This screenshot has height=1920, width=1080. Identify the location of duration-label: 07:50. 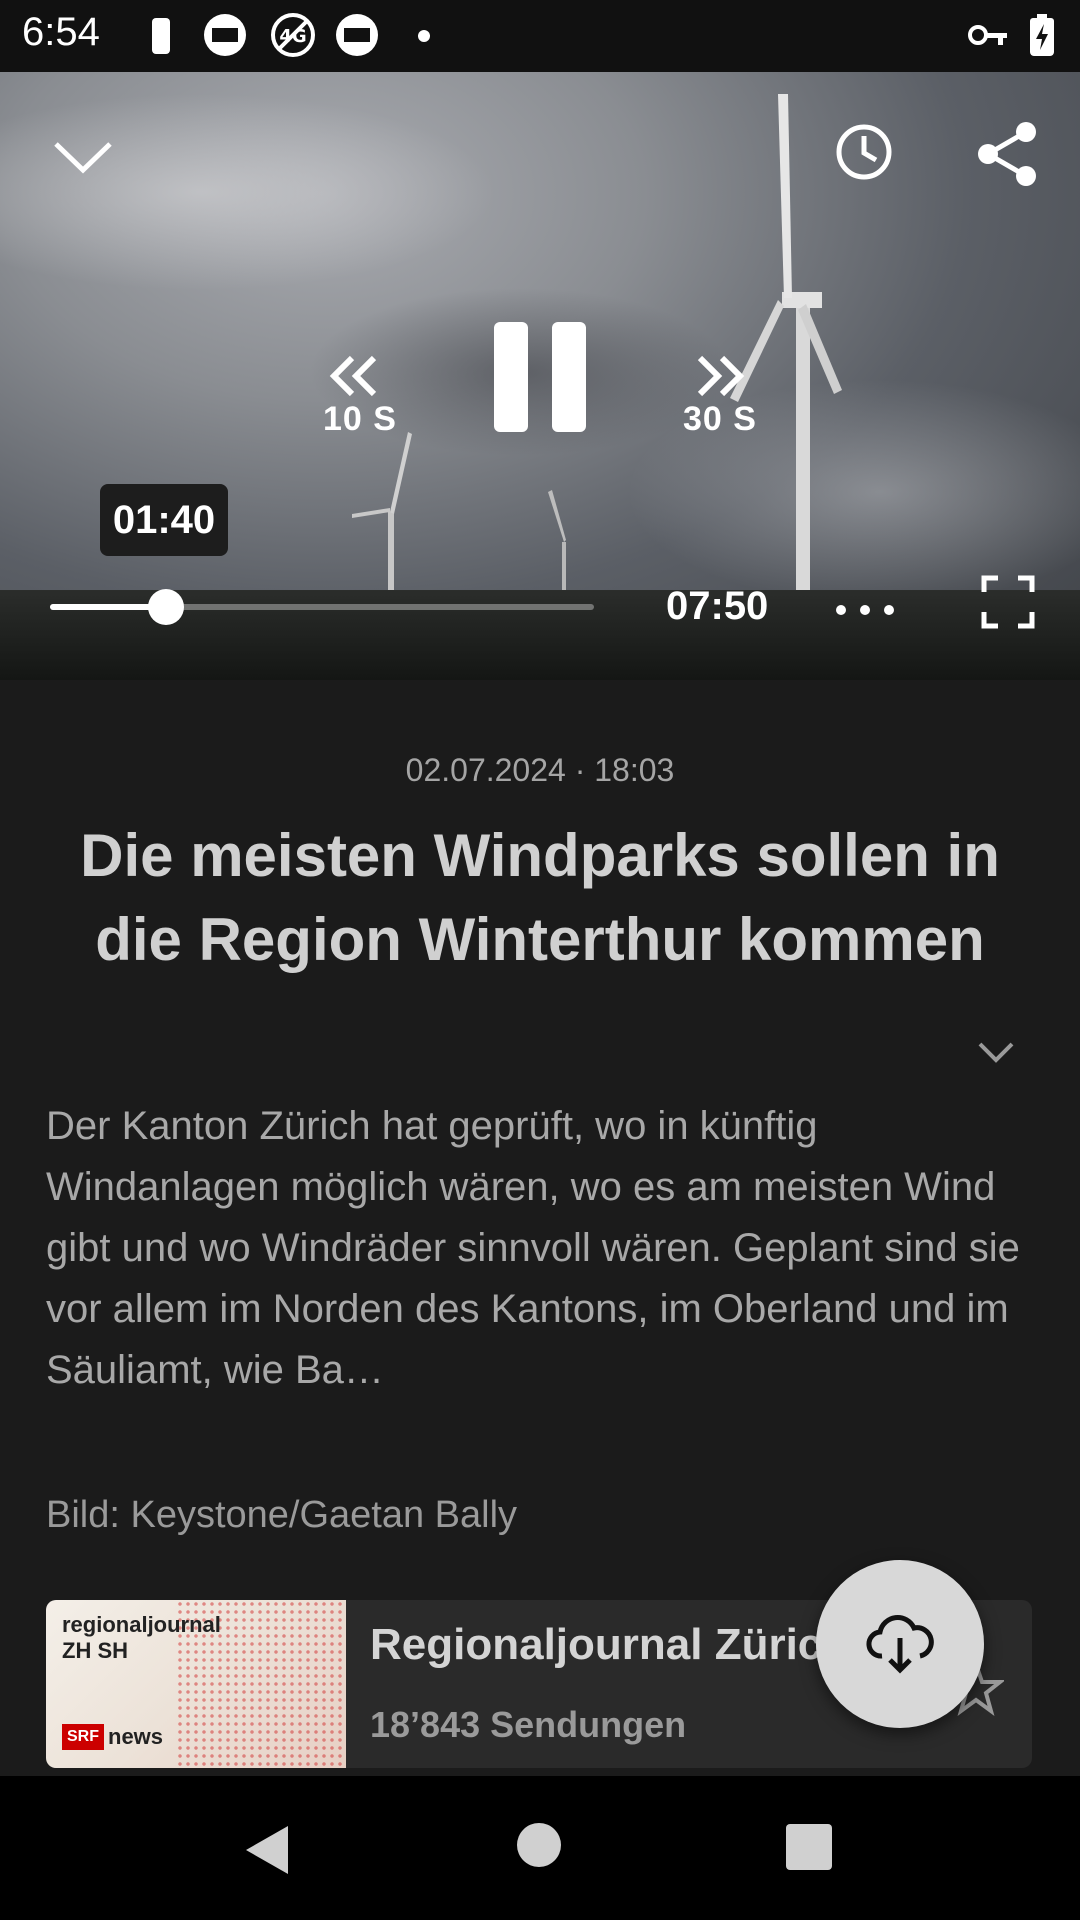
(717, 606).